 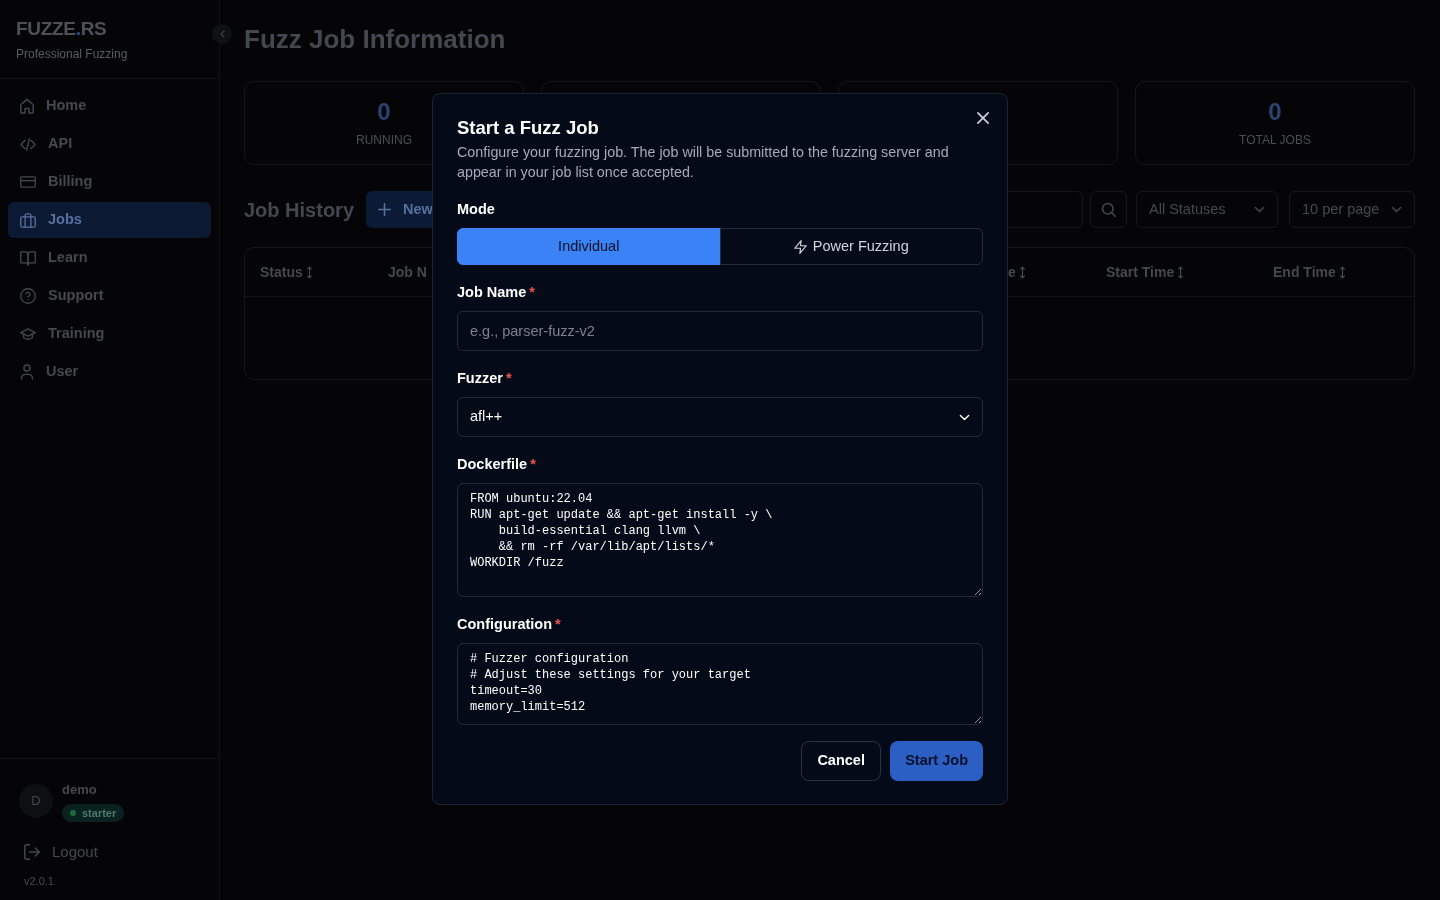 I want to click on help-circle-icon, so click(x=28, y=296).